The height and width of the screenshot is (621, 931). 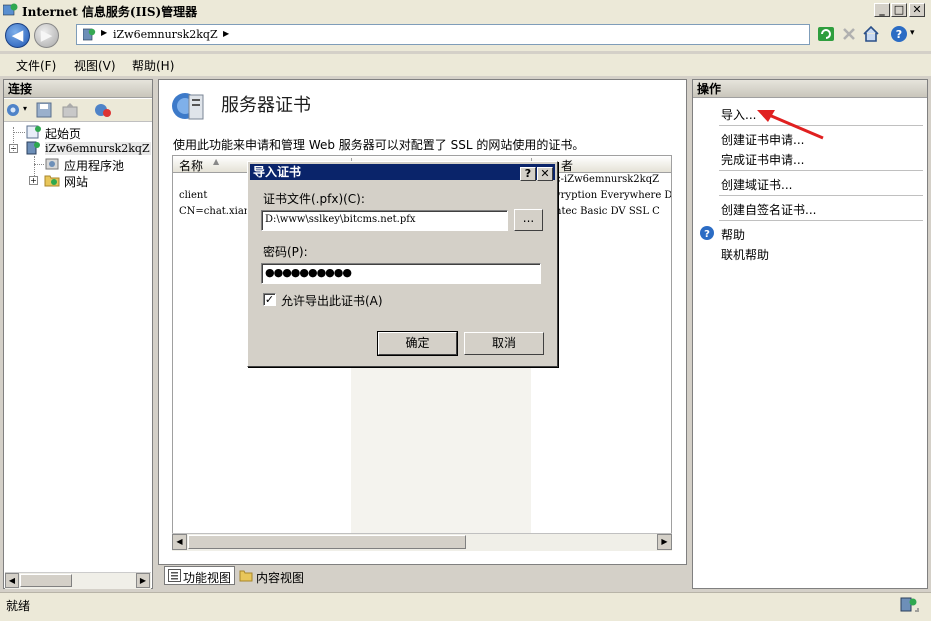 What do you see at coordinates (52, 181) in the screenshot?
I see `sites-folder-icon` at bounding box center [52, 181].